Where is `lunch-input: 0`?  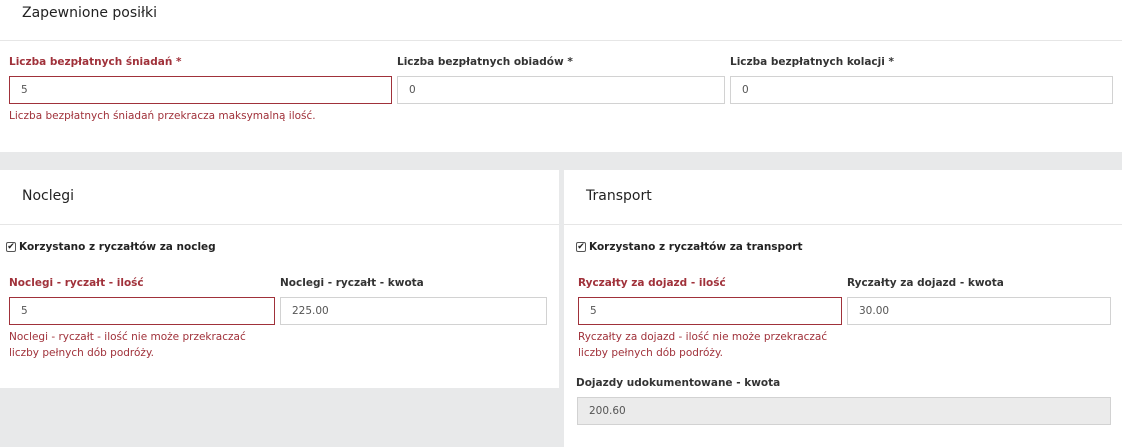
lunch-input: 0 is located at coordinates (561, 90).